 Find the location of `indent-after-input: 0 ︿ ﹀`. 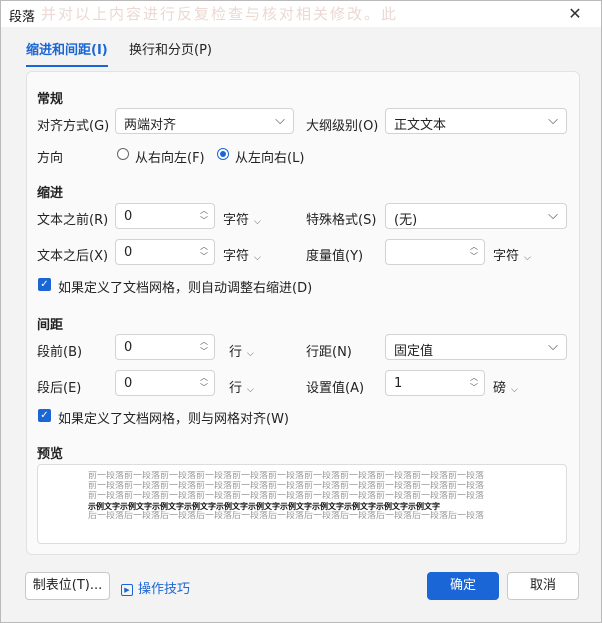

indent-after-input: 0 ︿ ﹀ is located at coordinates (165, 252).